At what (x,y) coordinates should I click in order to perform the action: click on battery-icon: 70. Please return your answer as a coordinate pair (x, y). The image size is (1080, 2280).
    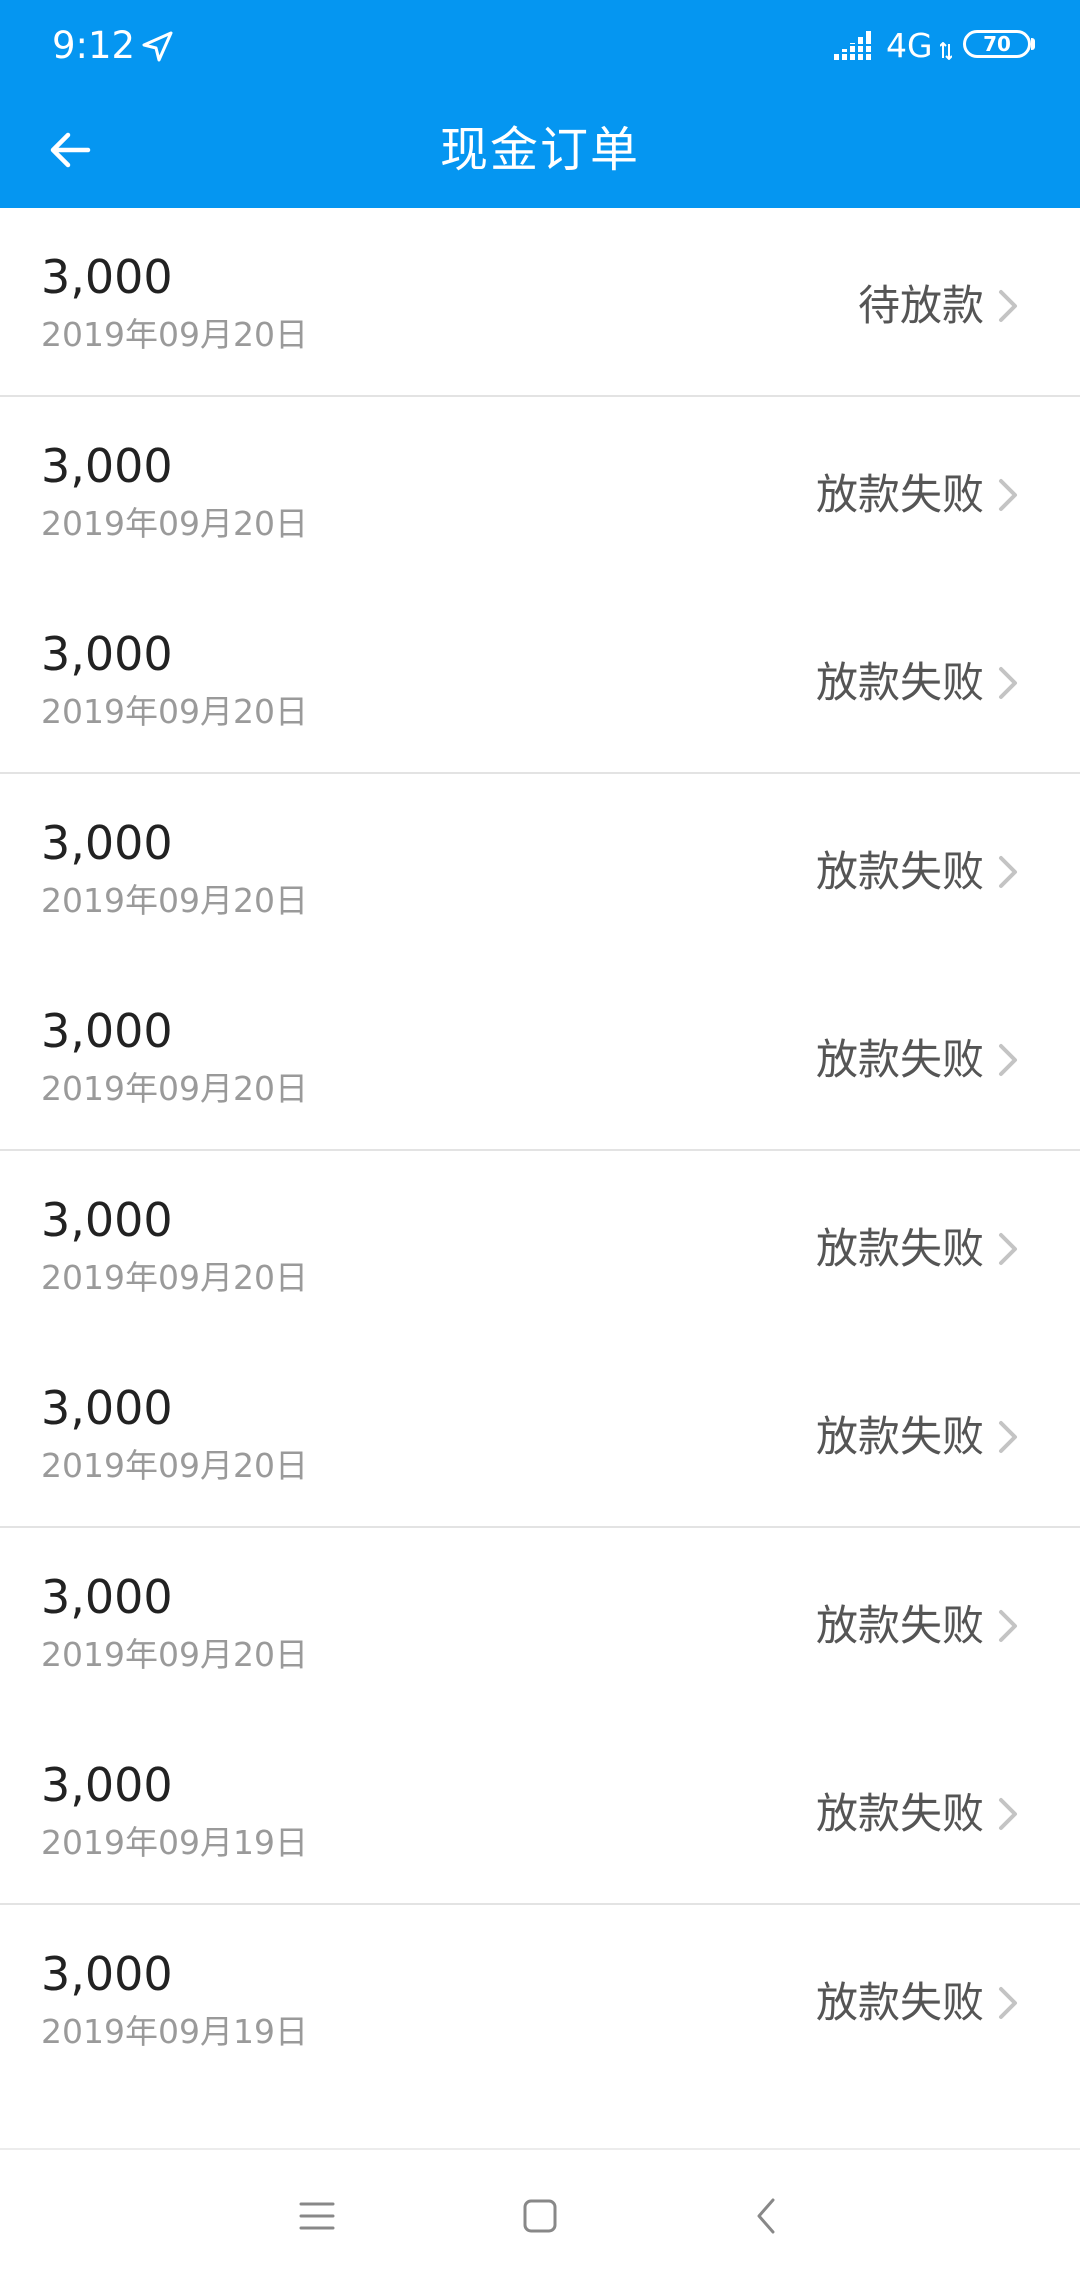
    Looking at the image, I should click on (997, 44).